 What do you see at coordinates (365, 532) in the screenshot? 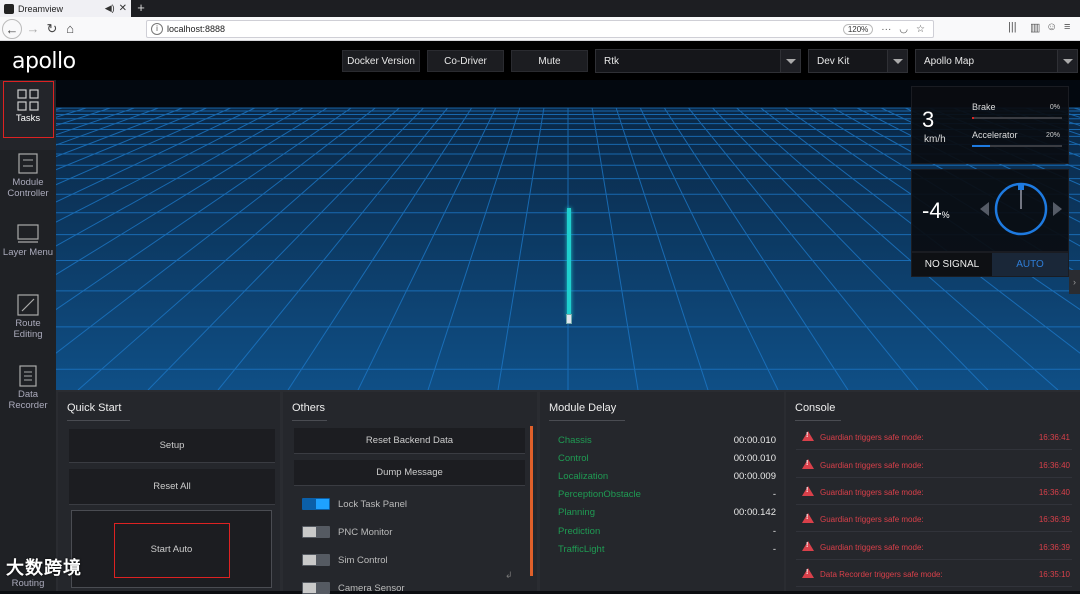
I see `pnc-monitor-label: PNC Monitor` at bounding box center [365, 532].